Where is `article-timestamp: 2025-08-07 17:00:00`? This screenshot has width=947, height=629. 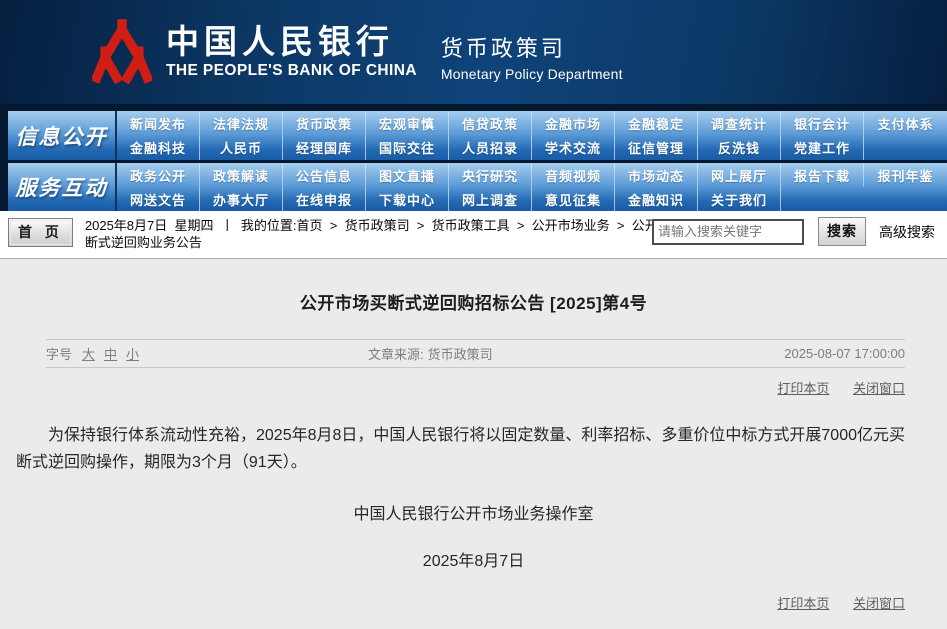
article-timestamp: 2025-08-07 17:00:00 is located at coordinates (844, 353).